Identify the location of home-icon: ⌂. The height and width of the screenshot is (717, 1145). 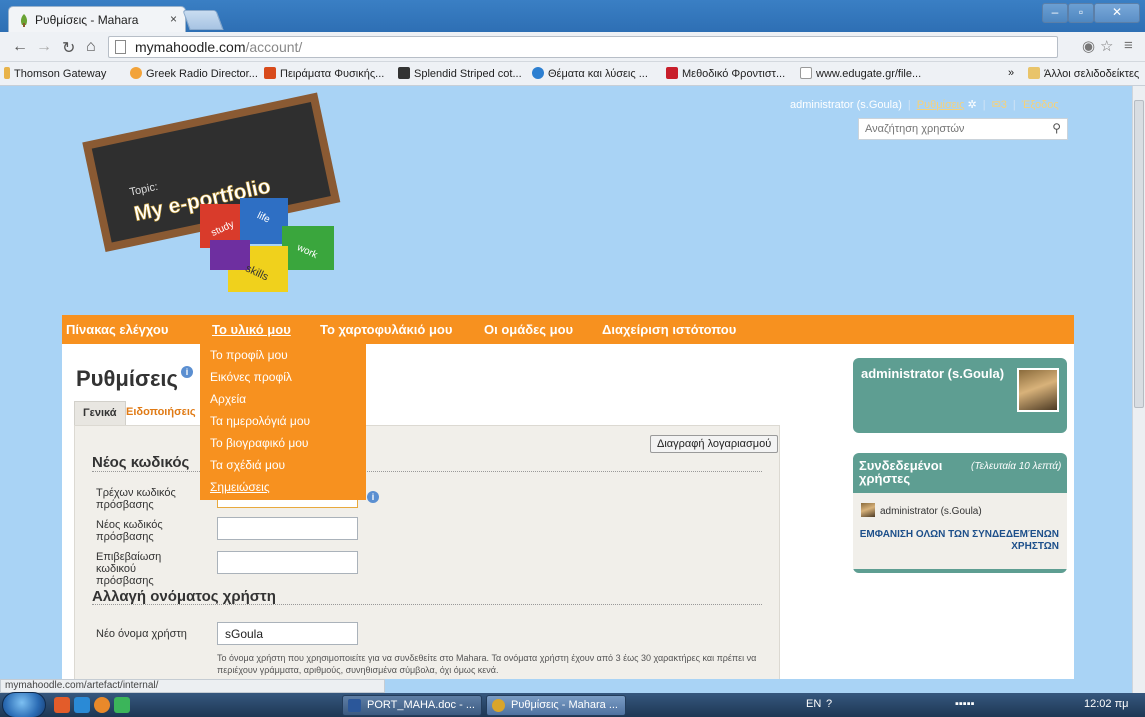
(91, 47).